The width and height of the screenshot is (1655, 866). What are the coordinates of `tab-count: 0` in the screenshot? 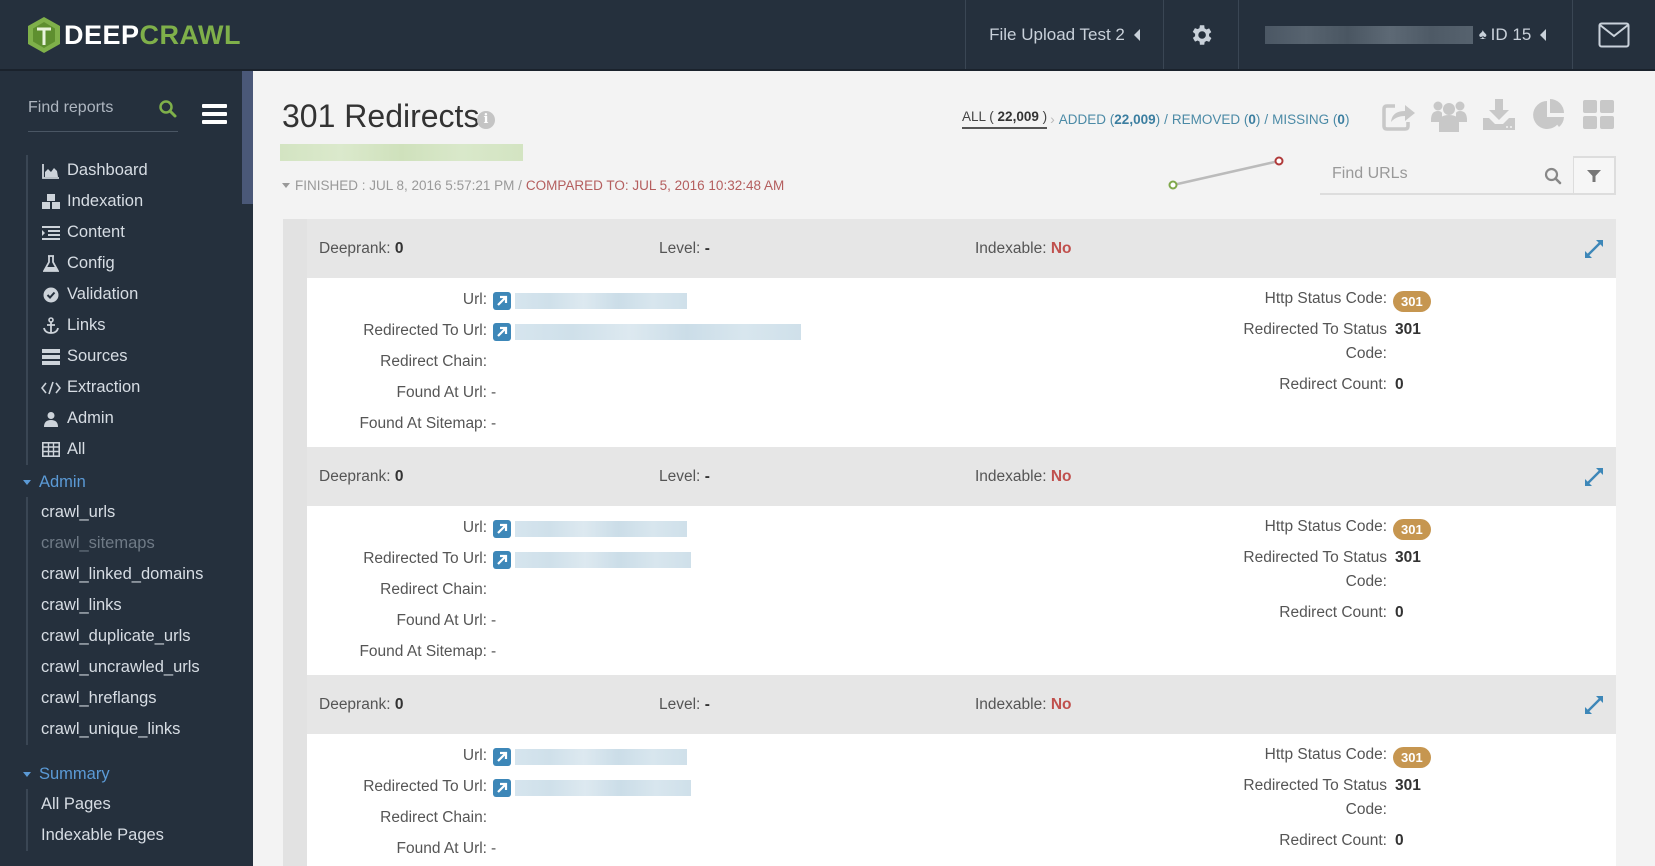 It's located at (1252, 119).